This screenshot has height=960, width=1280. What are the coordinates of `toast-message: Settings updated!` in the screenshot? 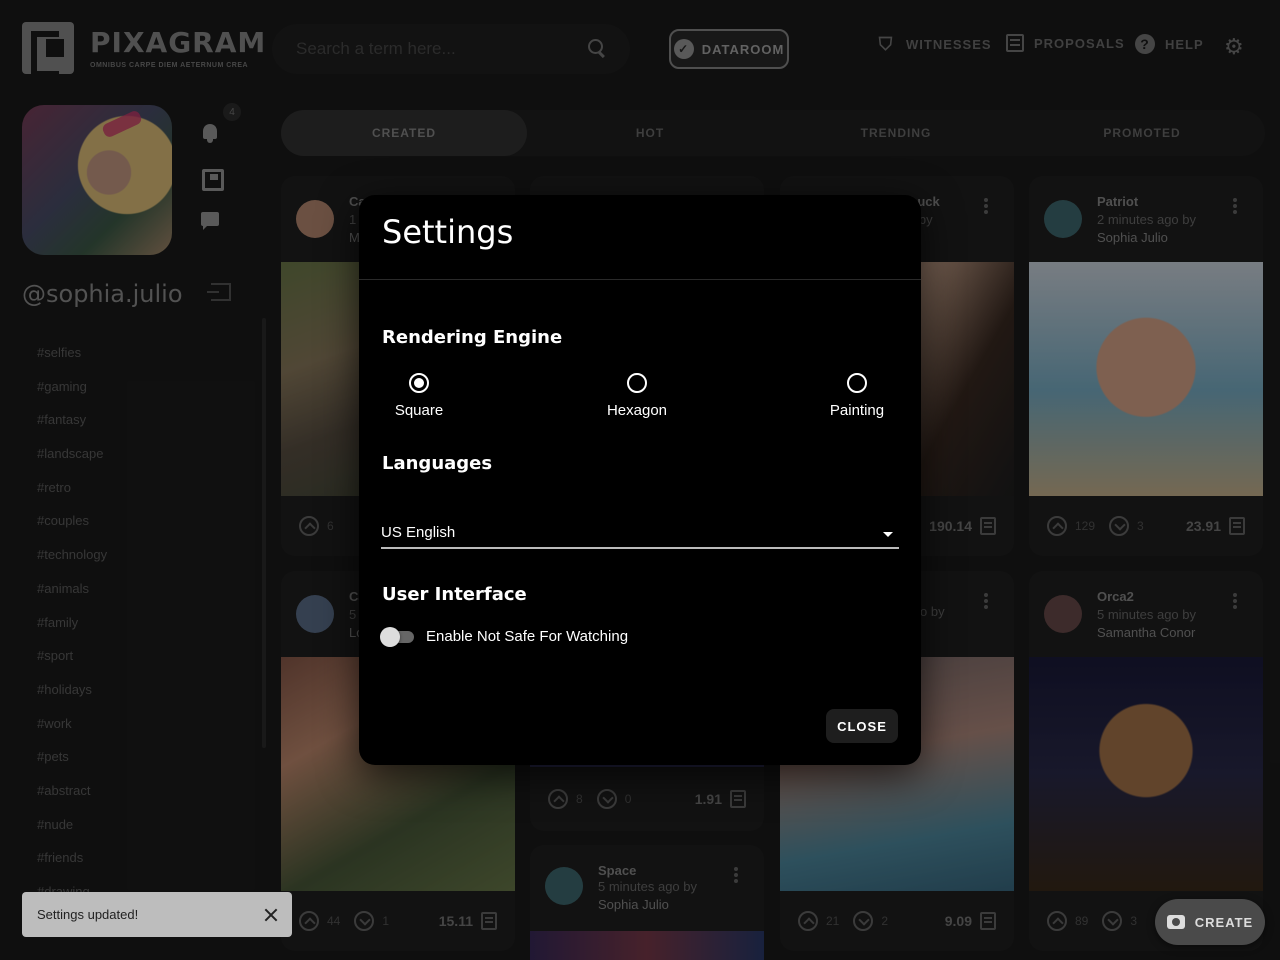 It's located at (88, 914).